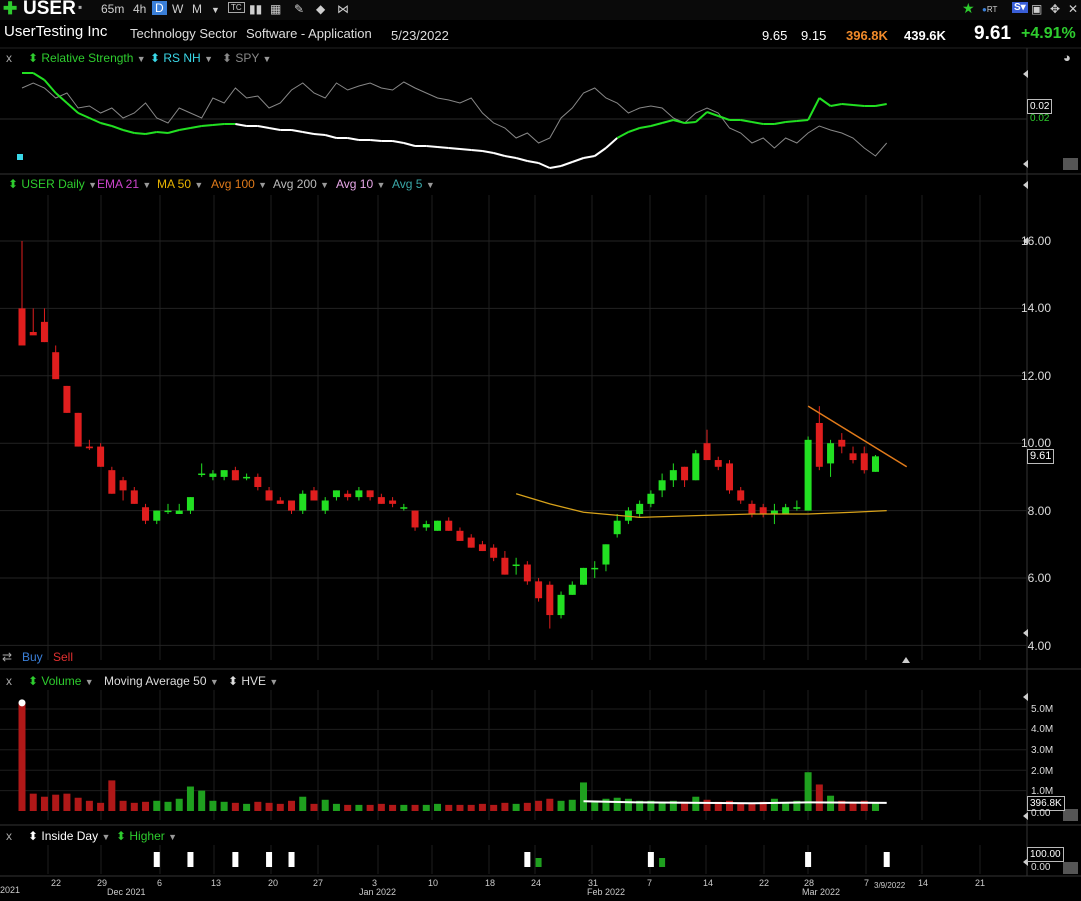 The image size is (1081, 901). What do you see at coordinates (1035, 443) in the screenshot?
I see `price-tick-10: 10.00` at bounding box center [1035, 443].